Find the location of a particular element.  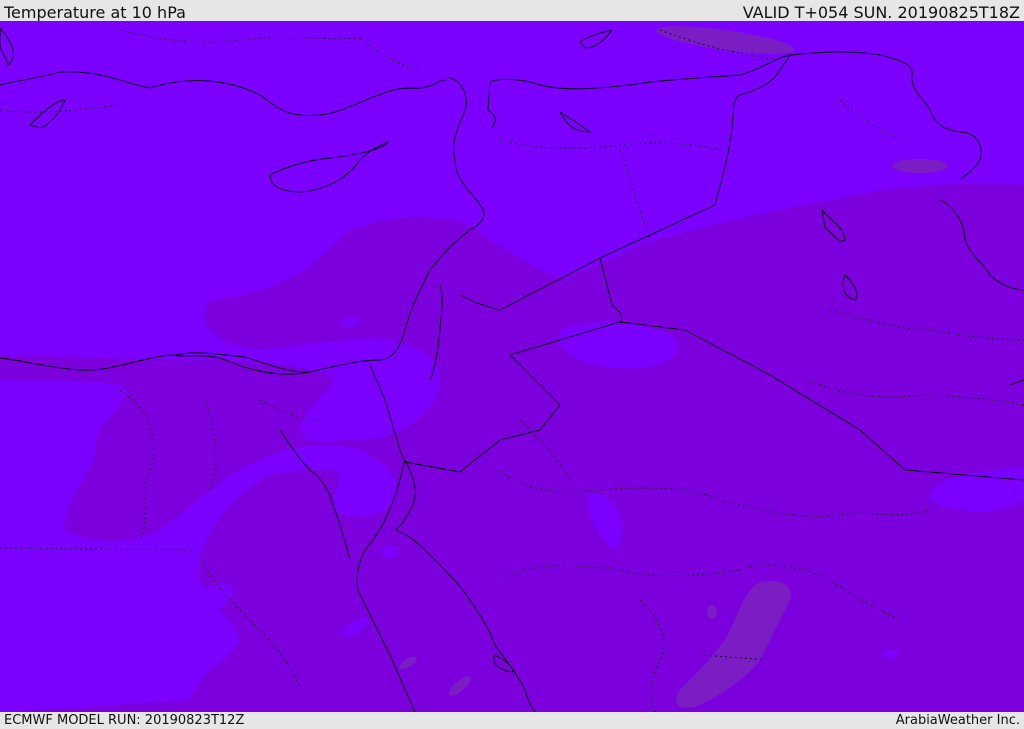

valid-time: VALID T+054 SUN. 20190825T18Z is located at coordinates (881, 12).